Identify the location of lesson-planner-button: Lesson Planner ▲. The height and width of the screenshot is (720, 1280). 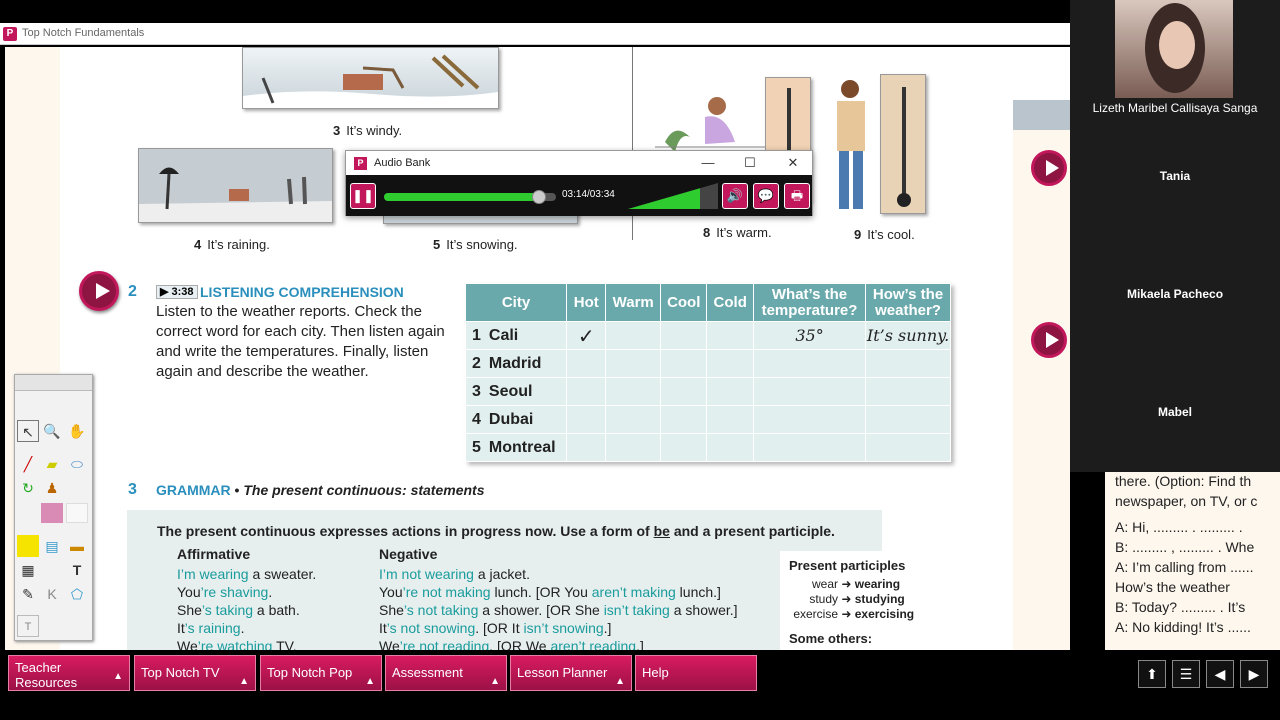
(571, 673).